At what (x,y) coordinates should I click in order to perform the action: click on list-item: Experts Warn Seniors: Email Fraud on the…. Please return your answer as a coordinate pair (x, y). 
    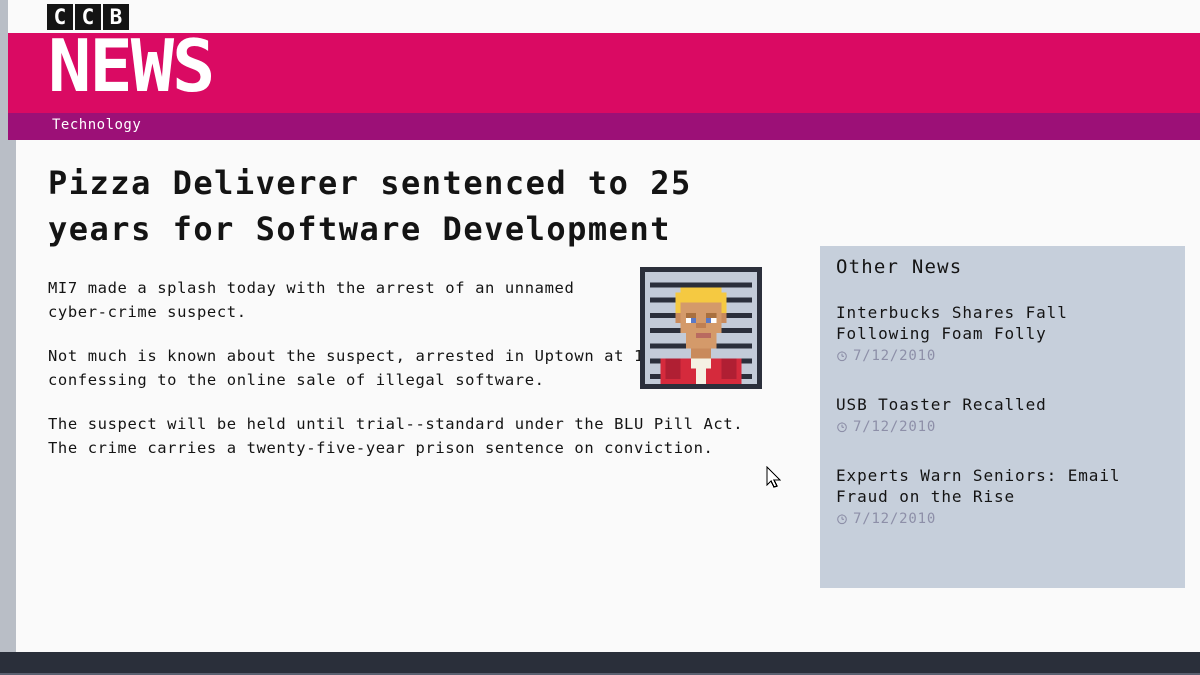
    Looking at the image, I should click on (1006, 496).